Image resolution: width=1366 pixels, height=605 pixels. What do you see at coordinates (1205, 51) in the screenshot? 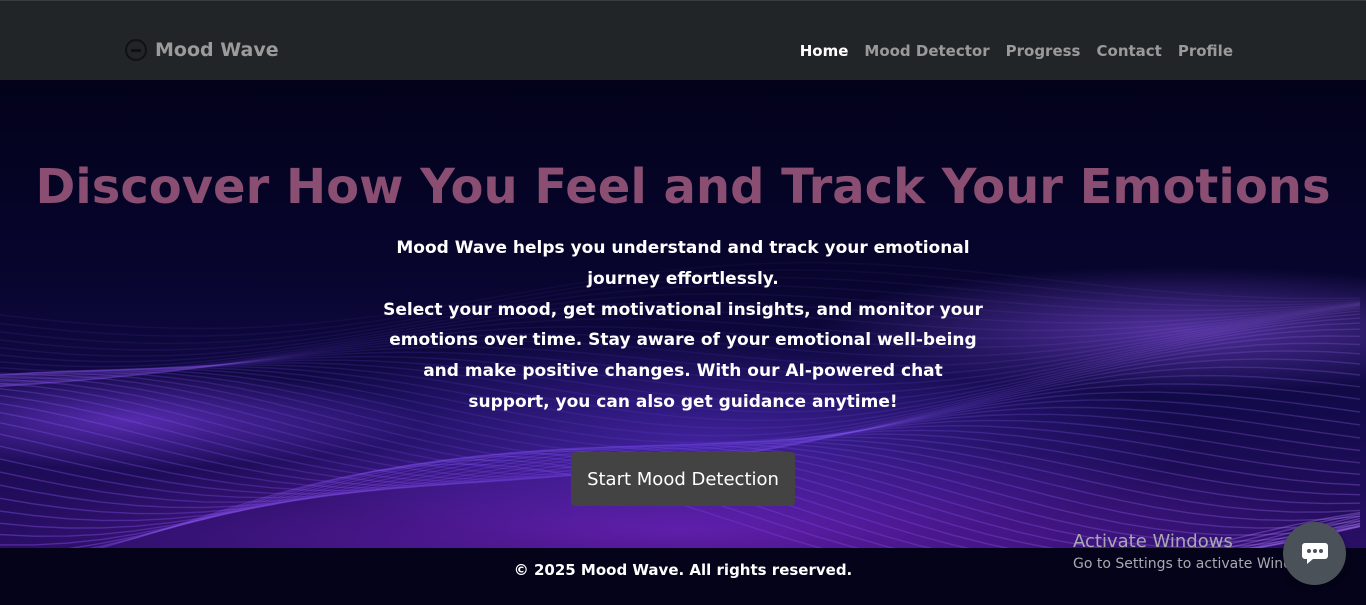
I see `nav-profile: Profile` at bounding box center [1205, 51].